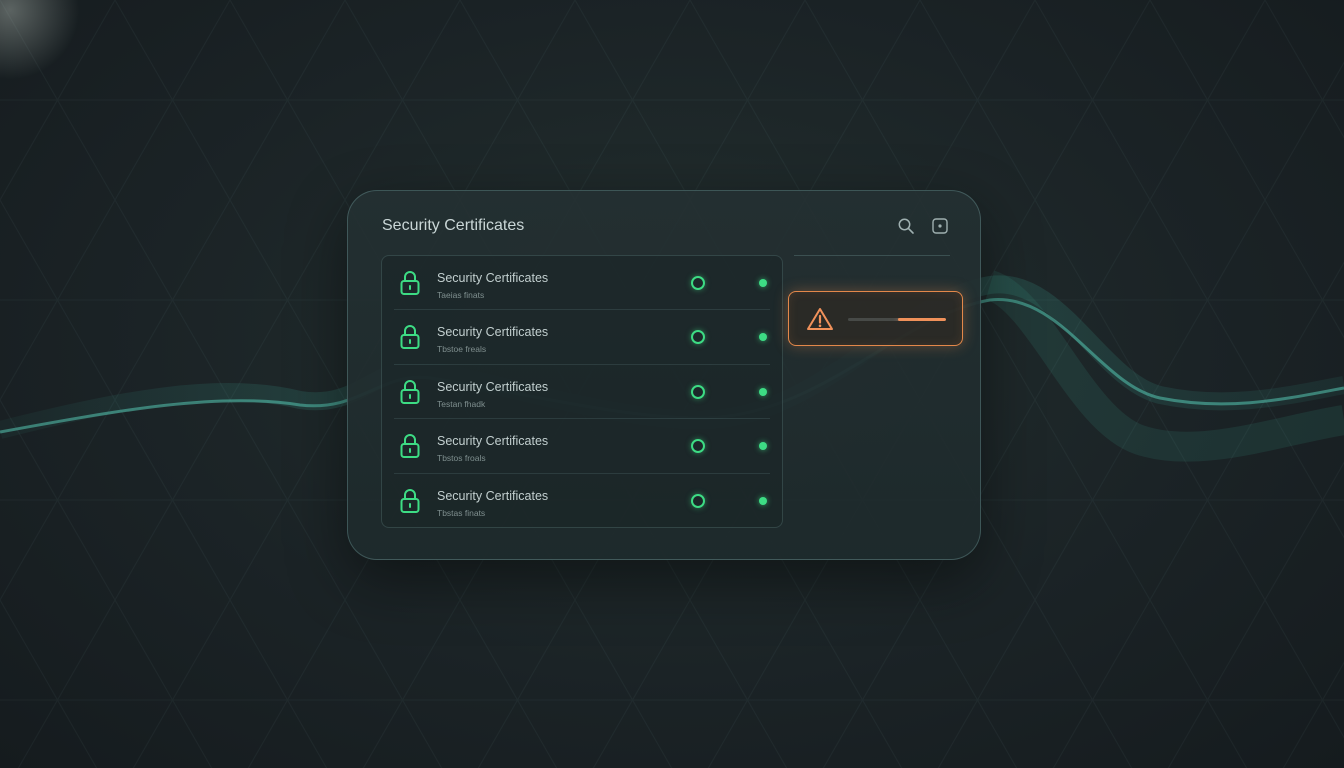 The height and width of the screenshot is (768, 1344). I want to click on certificate-subtitle: Testan fhadk, so click(461, 403).